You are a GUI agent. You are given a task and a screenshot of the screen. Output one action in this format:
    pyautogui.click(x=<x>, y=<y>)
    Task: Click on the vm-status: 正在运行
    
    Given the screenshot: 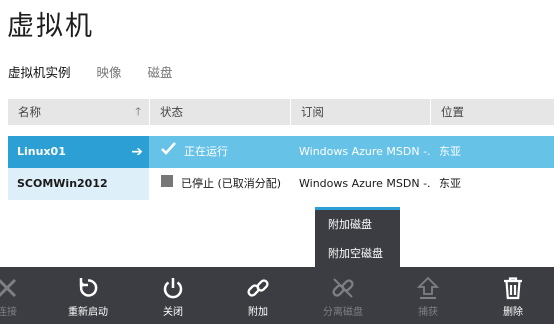 What is the action you would take?
    pyautogui.click(x=206, y=151)
    